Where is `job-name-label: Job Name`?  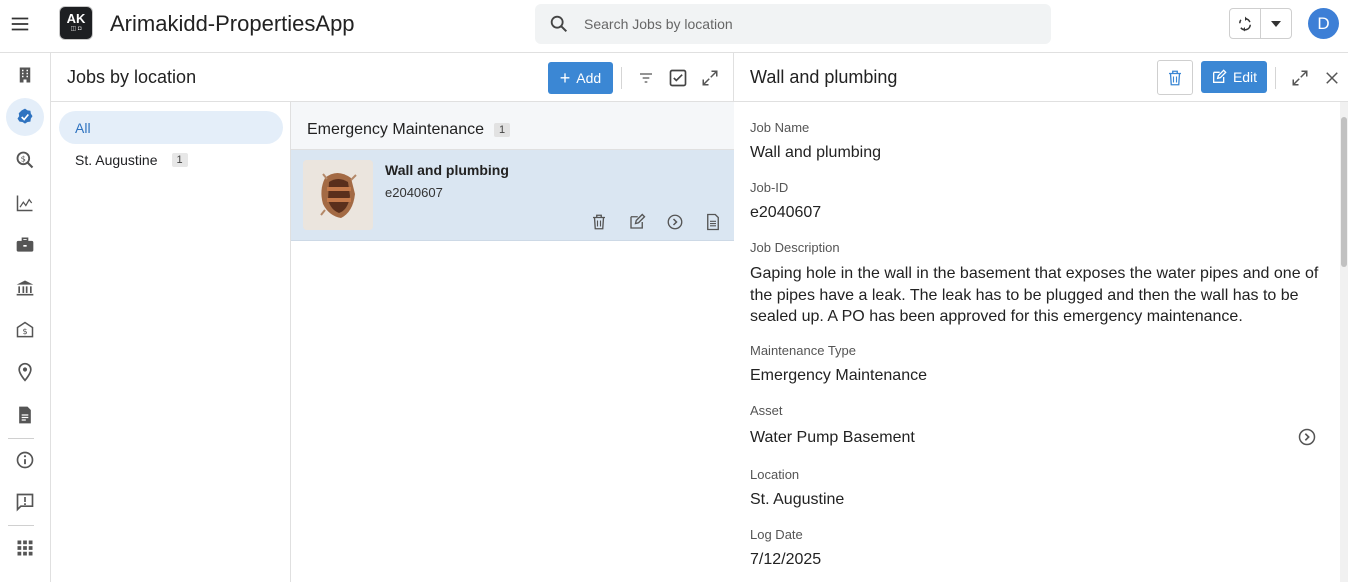 job-name-label: Job Name is located at coordinates (780, 127).